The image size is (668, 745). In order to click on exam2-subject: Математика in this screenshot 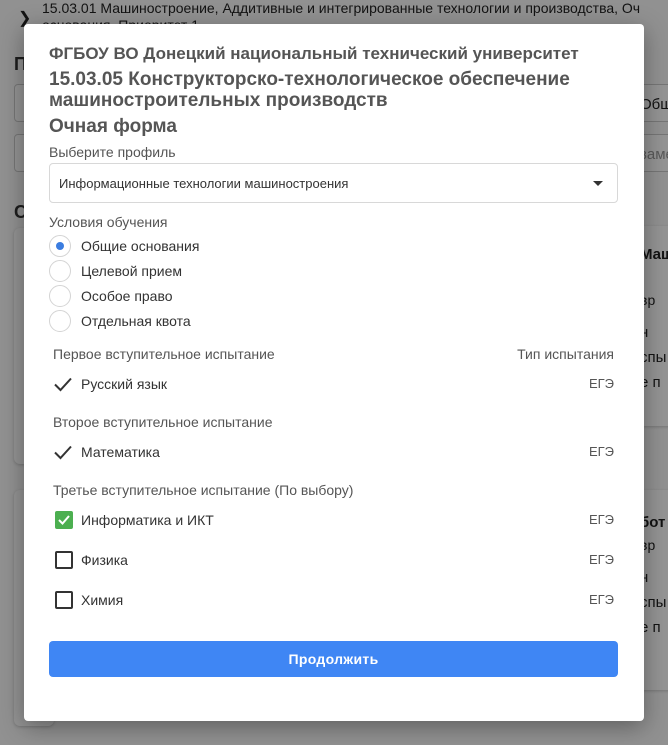, I will do `click(120, 452)`.